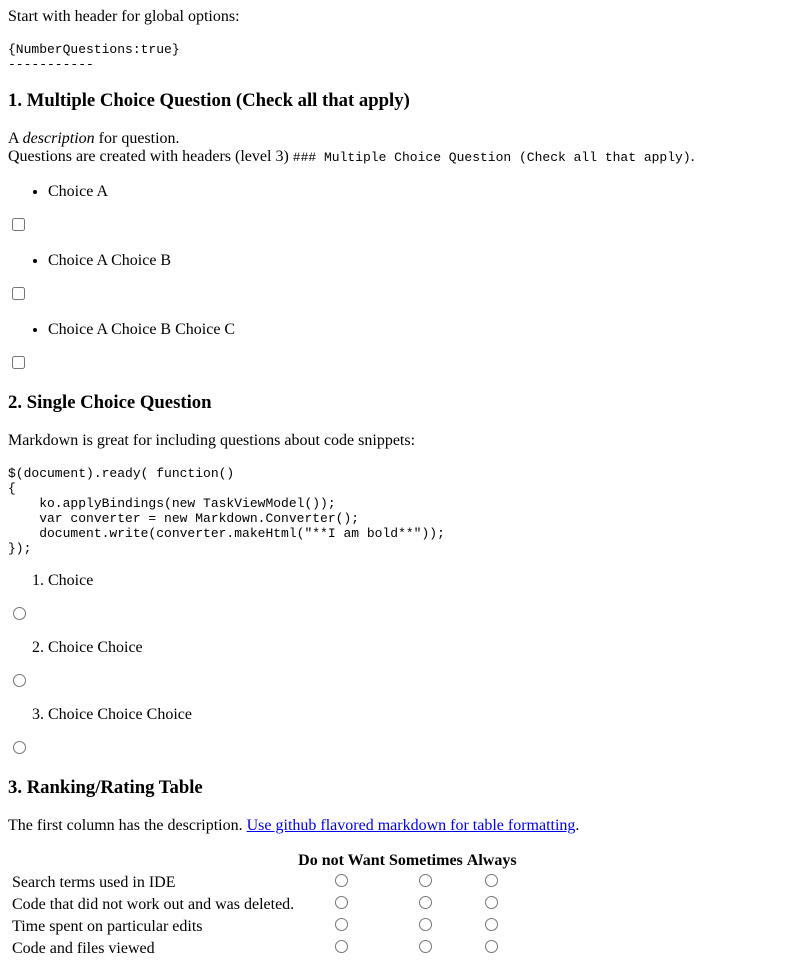 The height and width of the screenshot is (977, 800). What do you see at coordinates (402, 347) in the screenshot?
I see `q1-choice-item: Choice A Choice B Choice C` at bounding box center [402, 347].